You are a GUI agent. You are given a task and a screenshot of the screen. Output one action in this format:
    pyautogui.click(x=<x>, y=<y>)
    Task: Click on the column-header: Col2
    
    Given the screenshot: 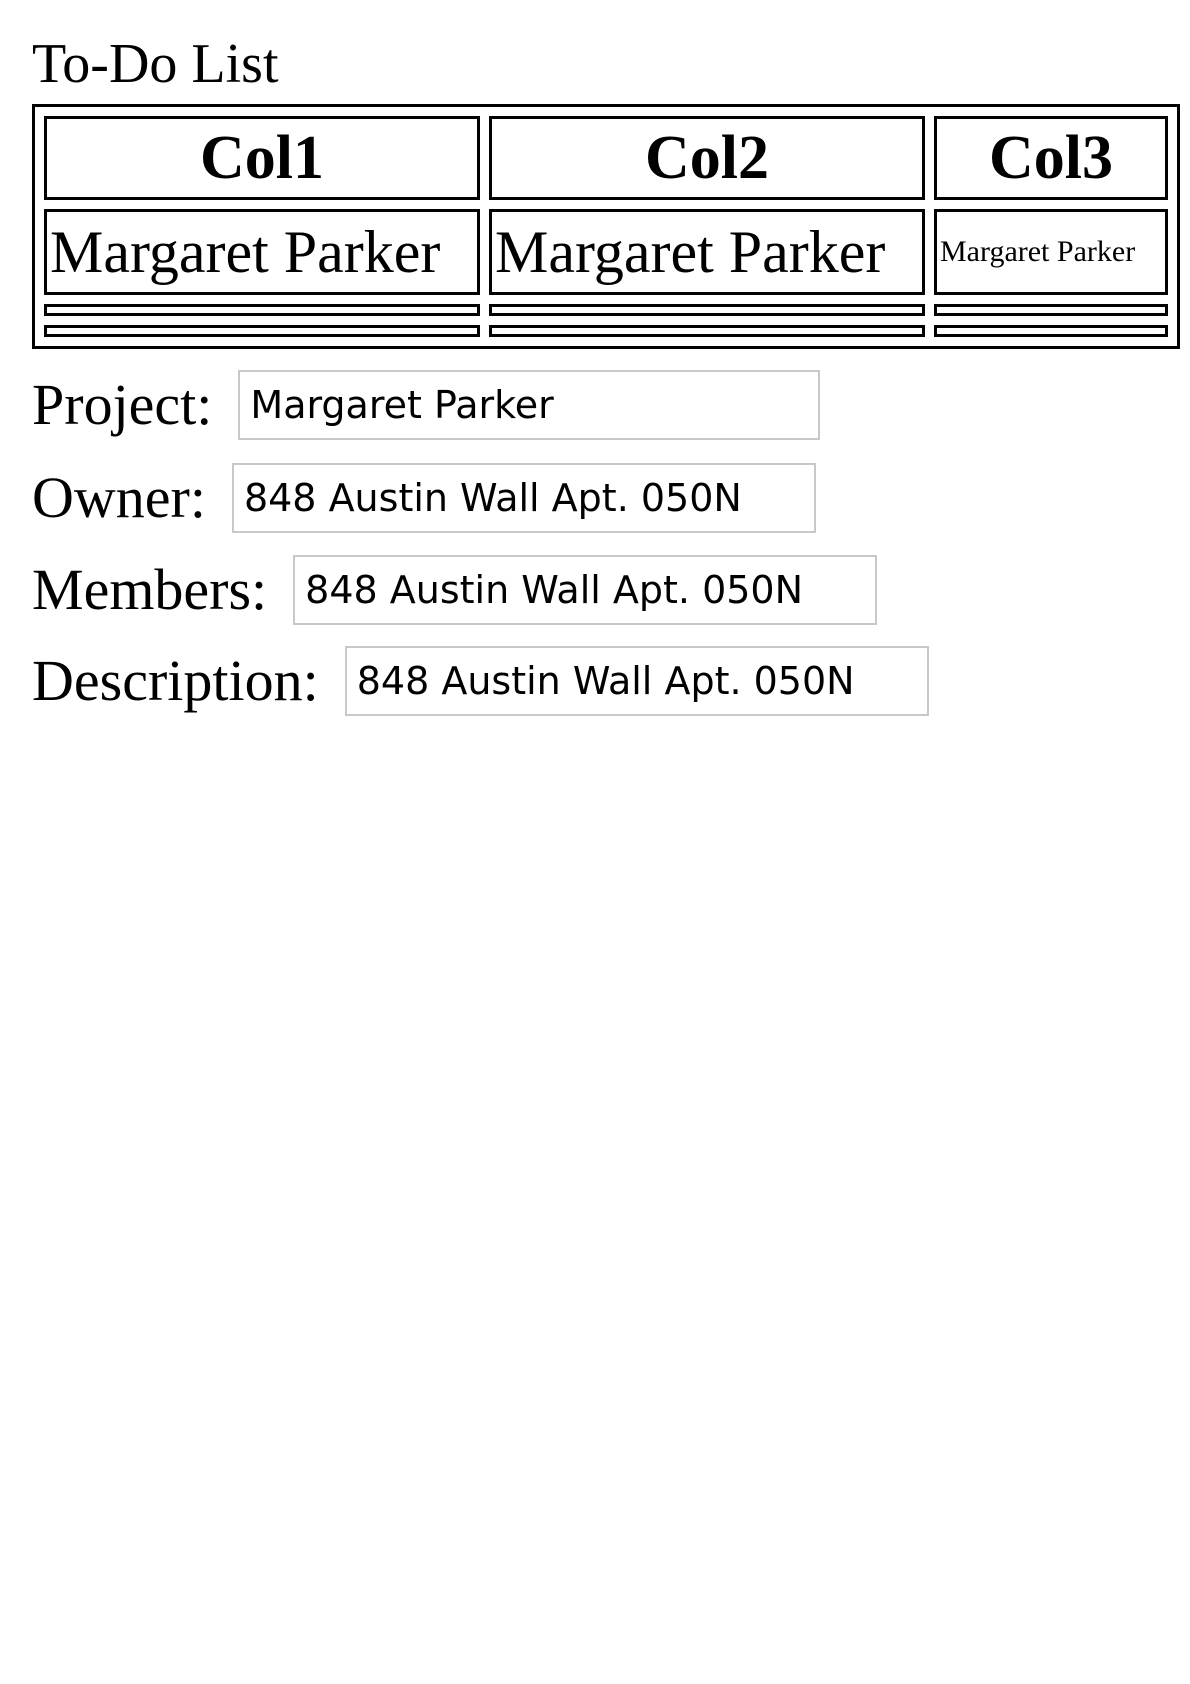 What is the action you would take?
    pyautogui.click(x=707, y=158)
    